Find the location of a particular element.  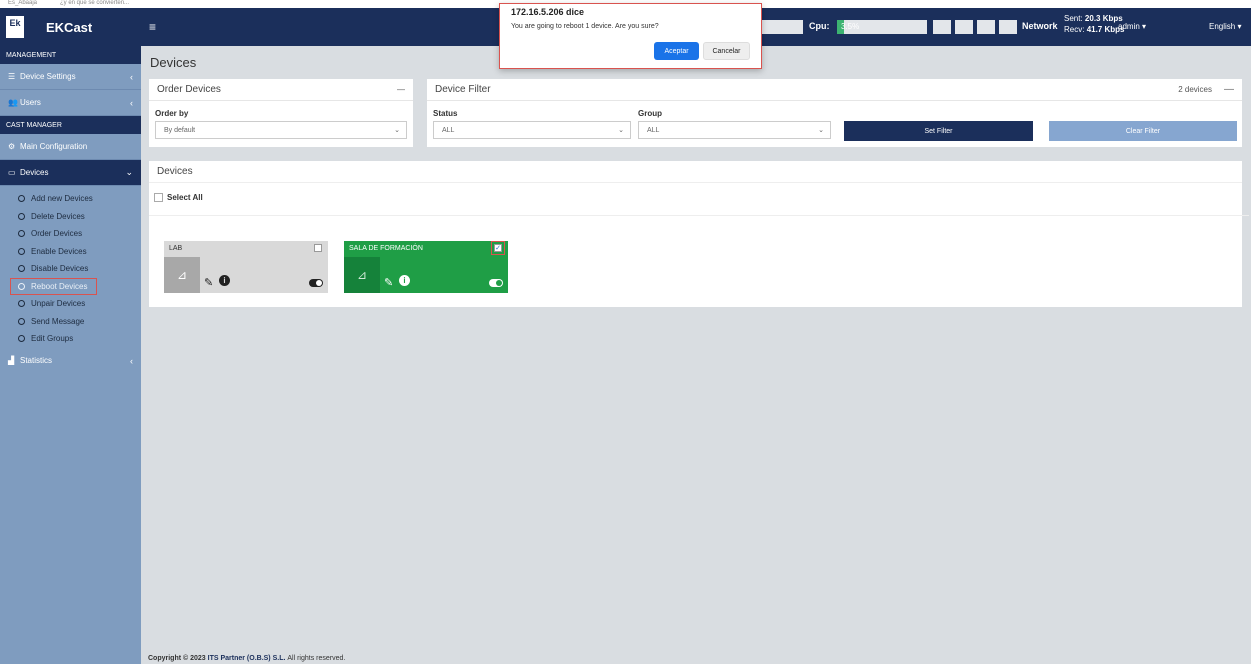

sent-label: Sent: is located at coordinates (1073, 18).